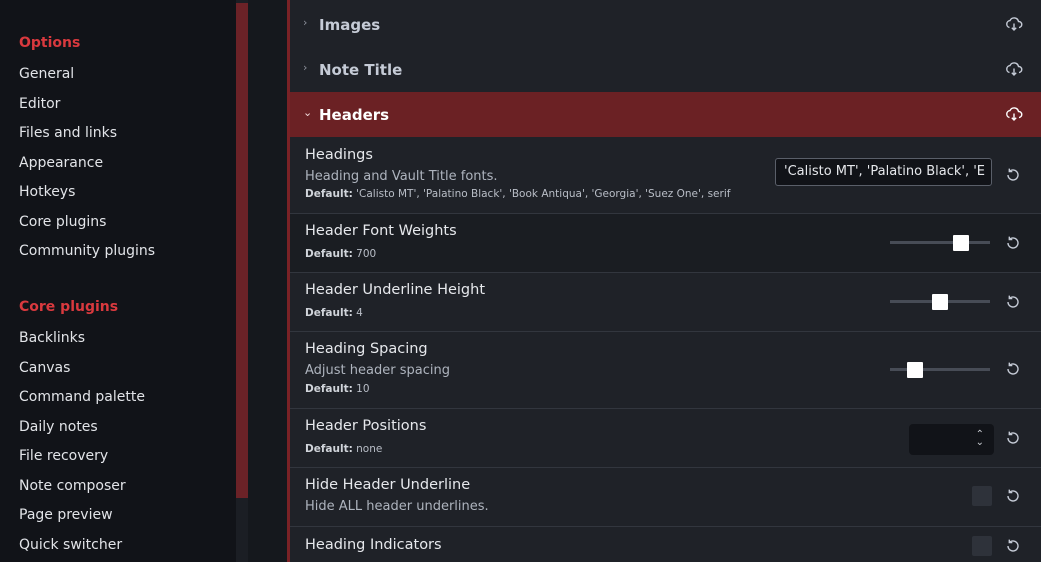 The height and width of the screenshot is (562, 1041). I want to click on setting-header-font-weights: Header Font Weights Default: 700, so click(665, 243).